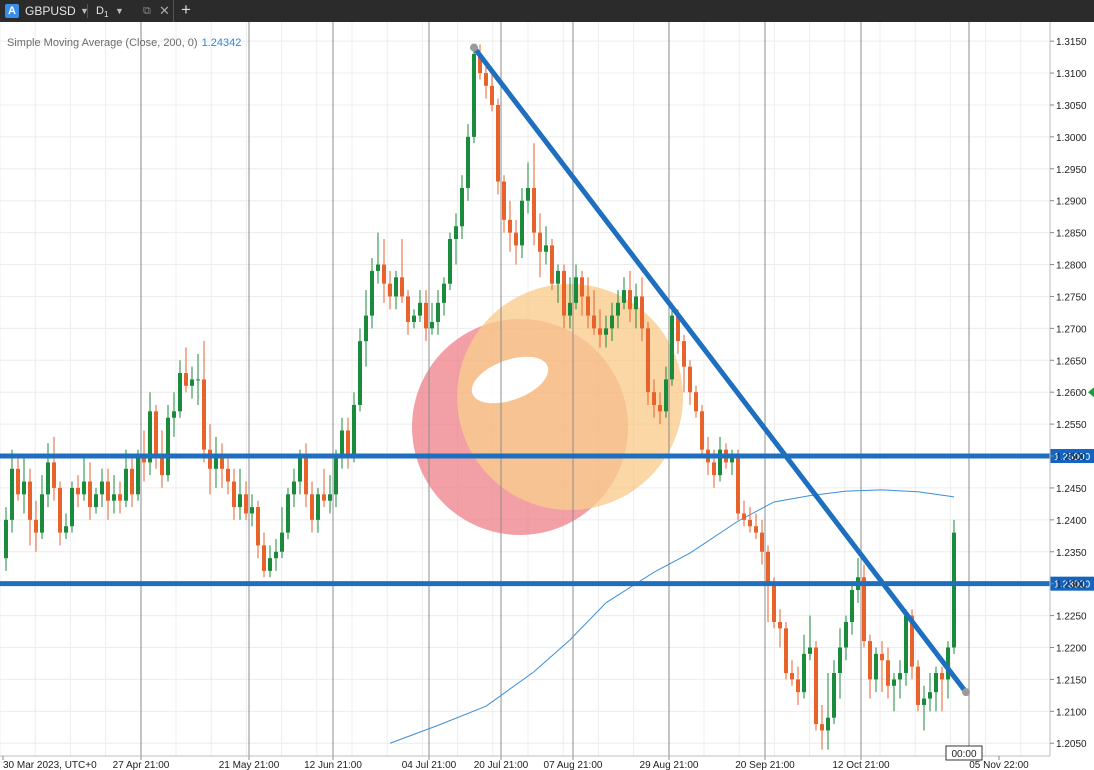 The image size is (1094, 770). I want to click on y-tick-label: 1.2150, so click(1071, 680).